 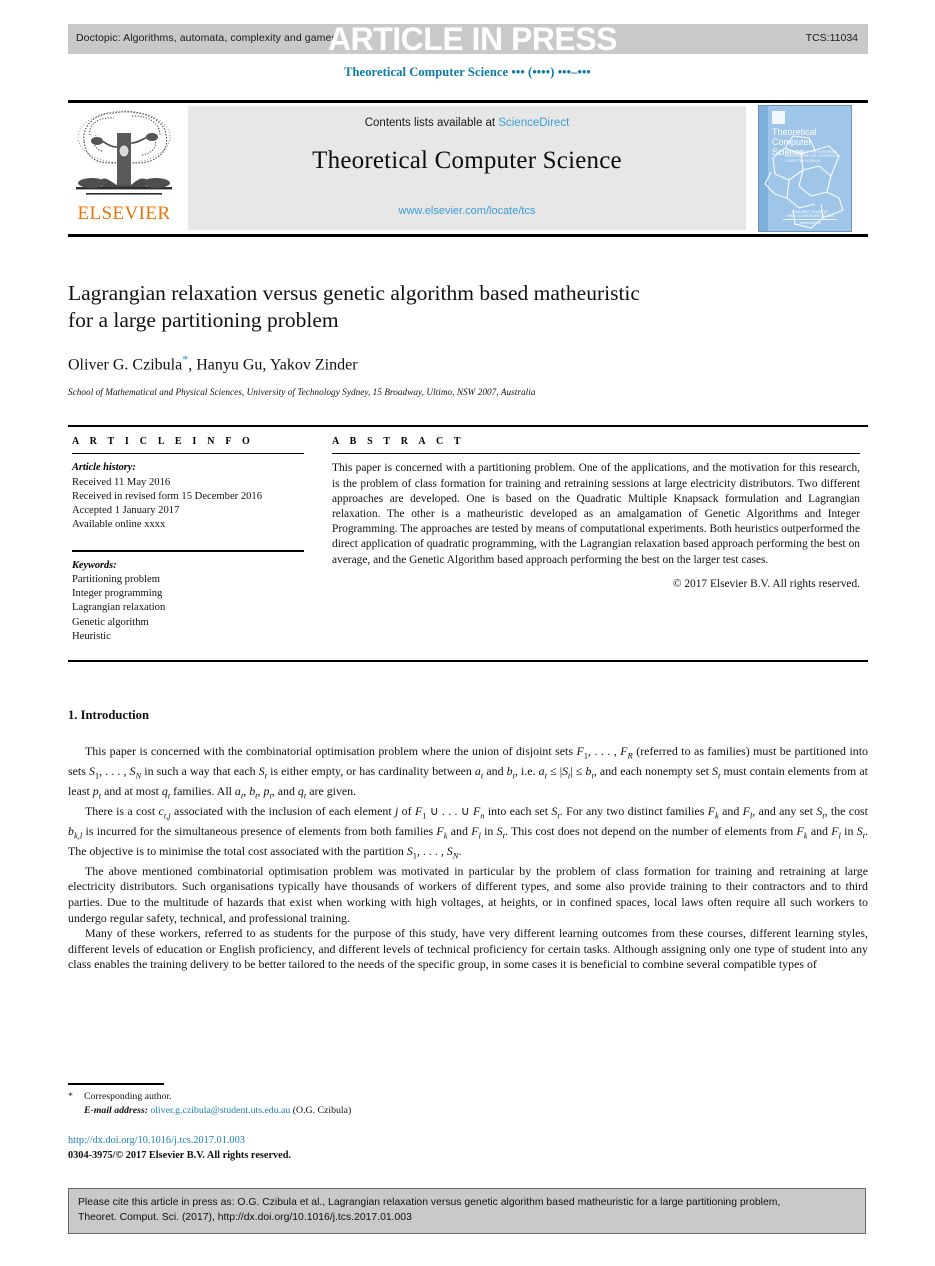 I want to click on email-owner: (O.G. Czibula), so click(x=322, y=1110).